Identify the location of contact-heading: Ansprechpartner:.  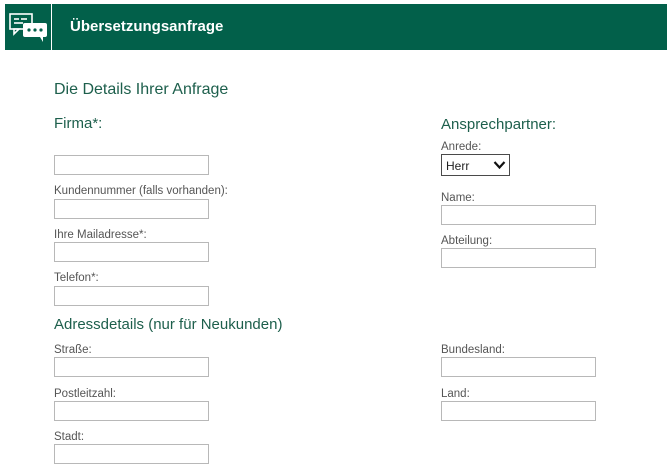
(499, 124).